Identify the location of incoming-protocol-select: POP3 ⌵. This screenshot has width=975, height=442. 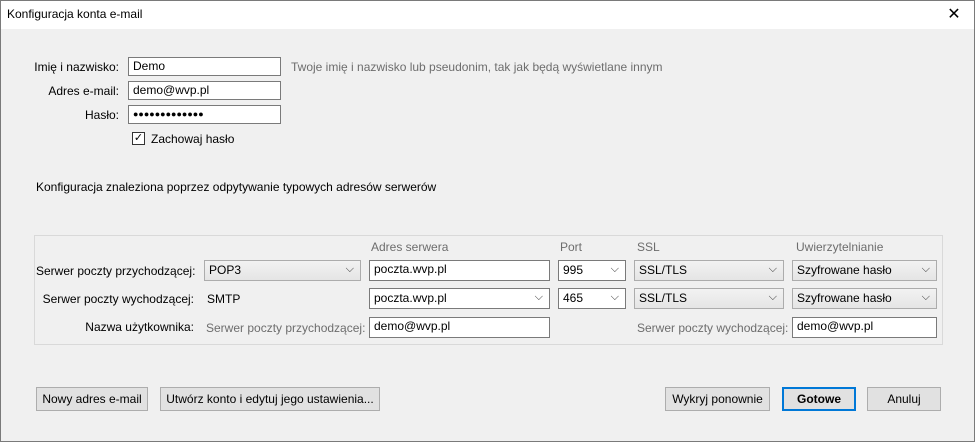
(282, 270).